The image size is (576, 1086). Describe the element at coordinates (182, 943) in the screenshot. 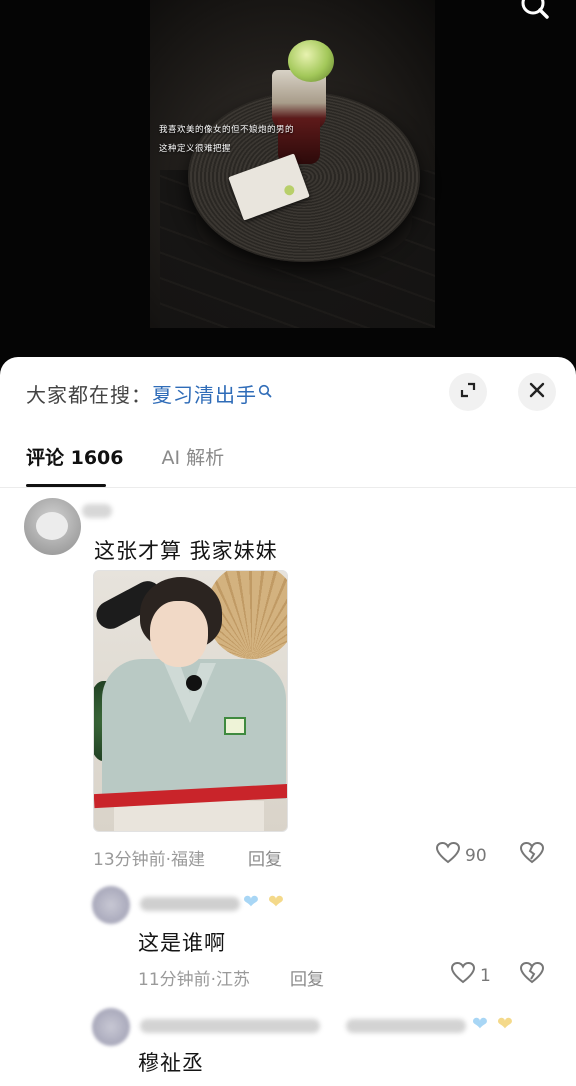

I see `comment-text: 这是谁啊` at that location.